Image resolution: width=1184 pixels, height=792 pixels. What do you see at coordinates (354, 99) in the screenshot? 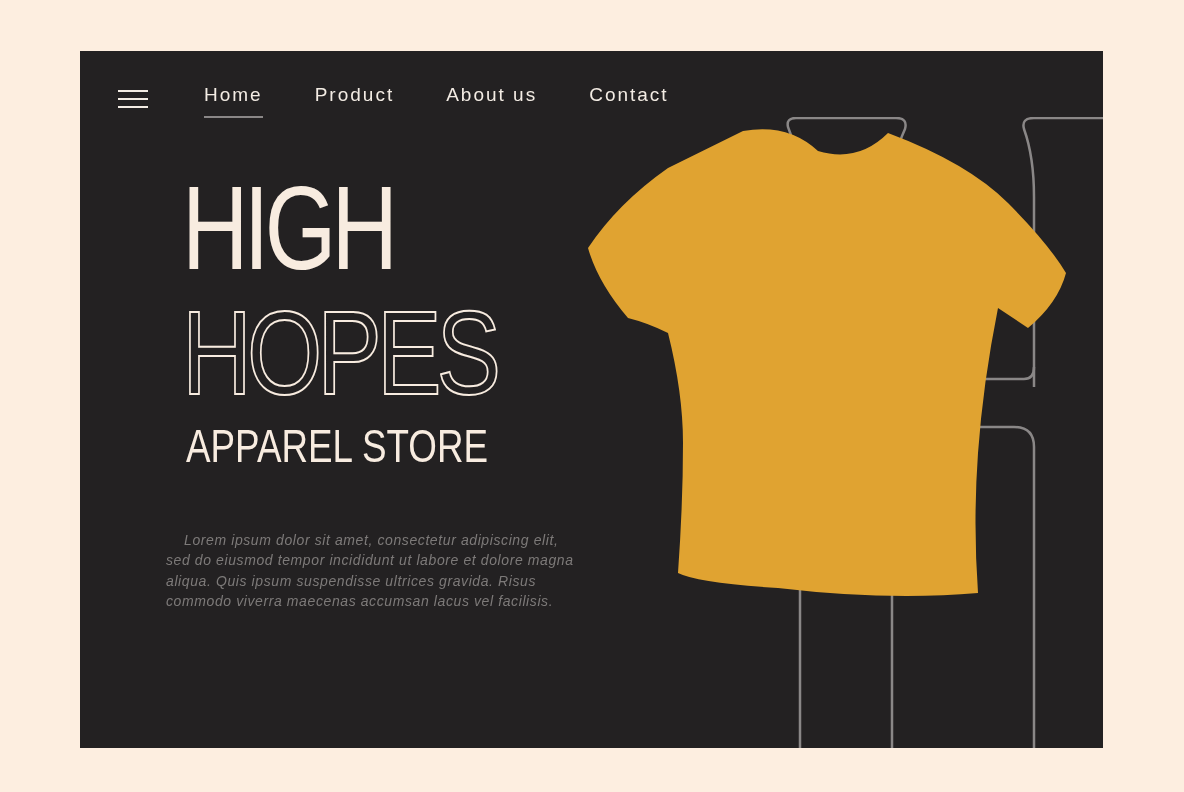
I see `nav-link: Product` at bounding box center [354, 99].